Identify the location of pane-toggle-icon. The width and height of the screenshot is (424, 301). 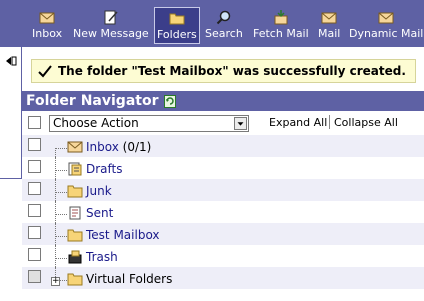
(11, 61).